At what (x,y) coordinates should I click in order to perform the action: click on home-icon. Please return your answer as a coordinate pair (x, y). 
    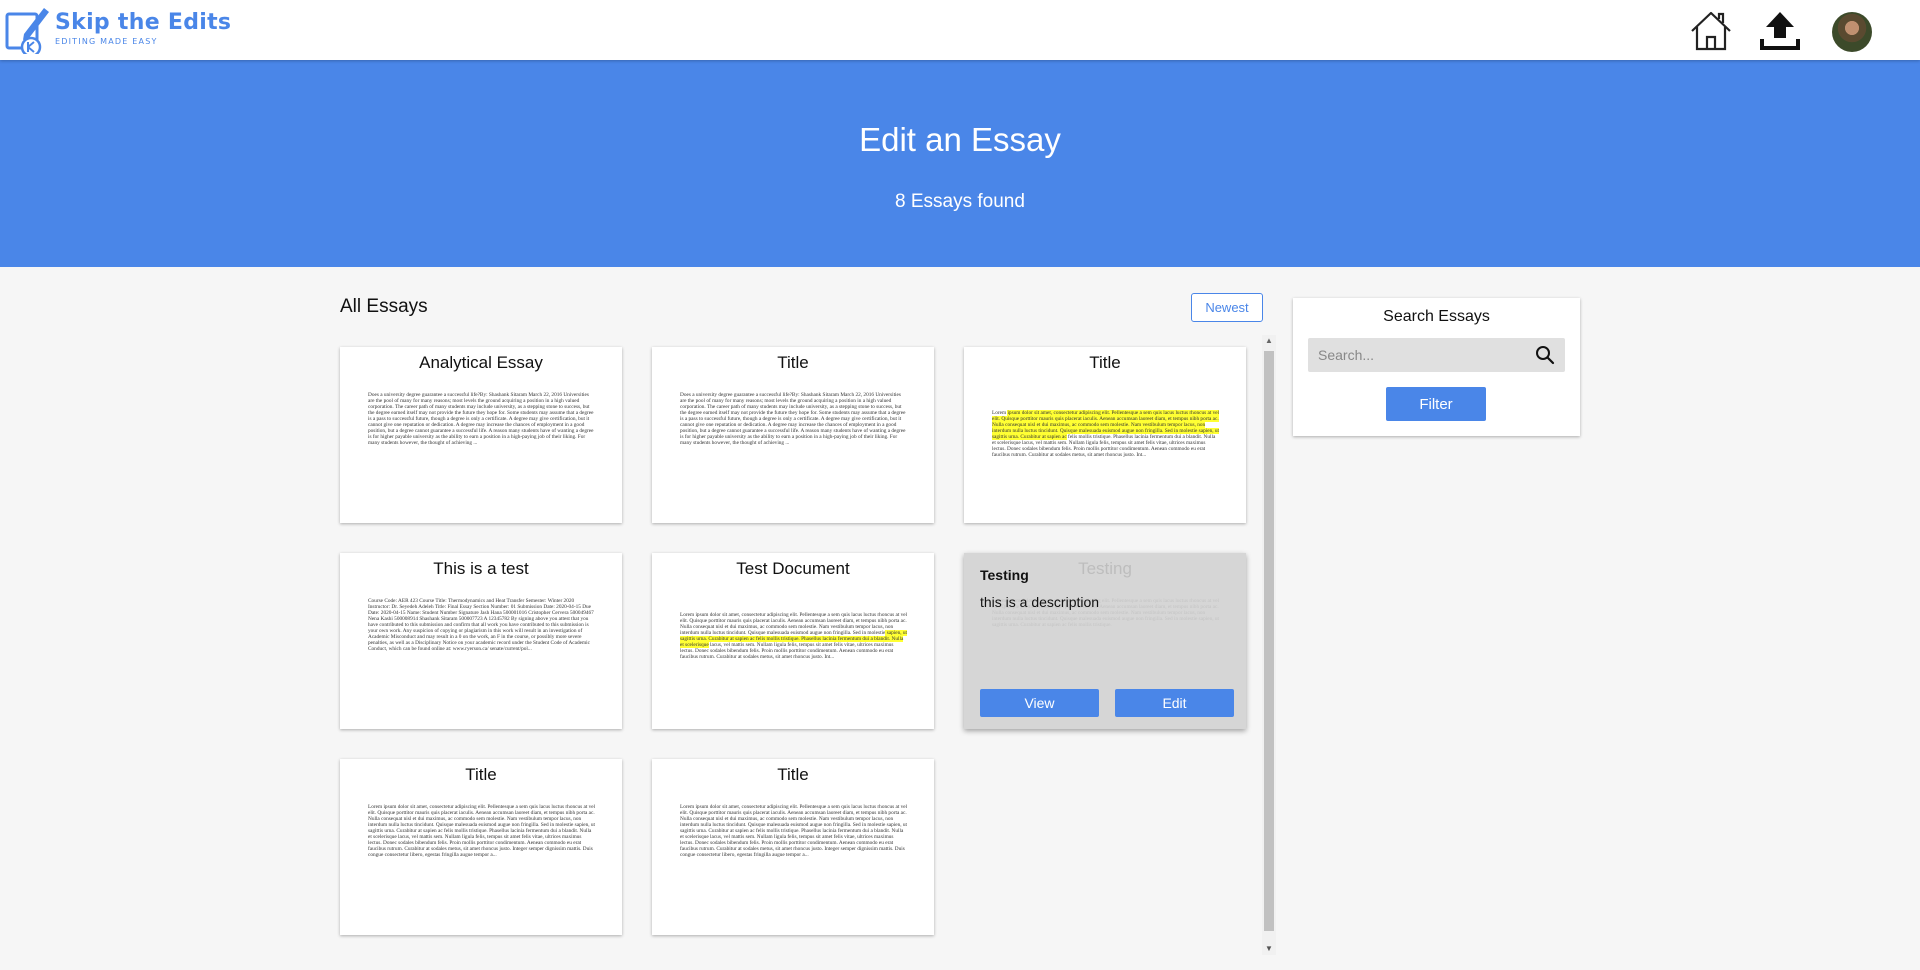
    Looking at the image, I should click on (1711, 31).